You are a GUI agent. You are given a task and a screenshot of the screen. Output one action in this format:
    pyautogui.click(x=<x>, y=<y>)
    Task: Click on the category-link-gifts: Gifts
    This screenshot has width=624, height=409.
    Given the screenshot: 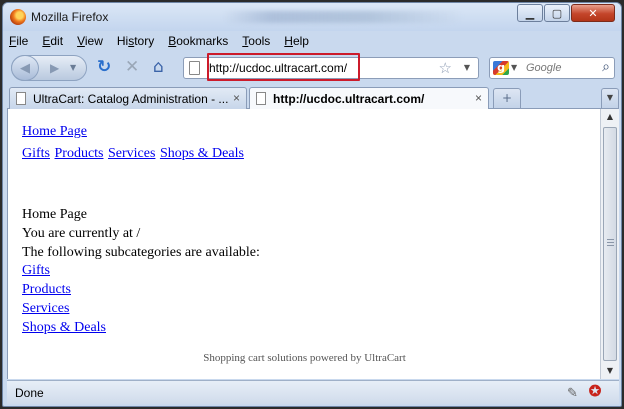 What is the action you would take?
    pyautogui.click(x=36, y=153)
    